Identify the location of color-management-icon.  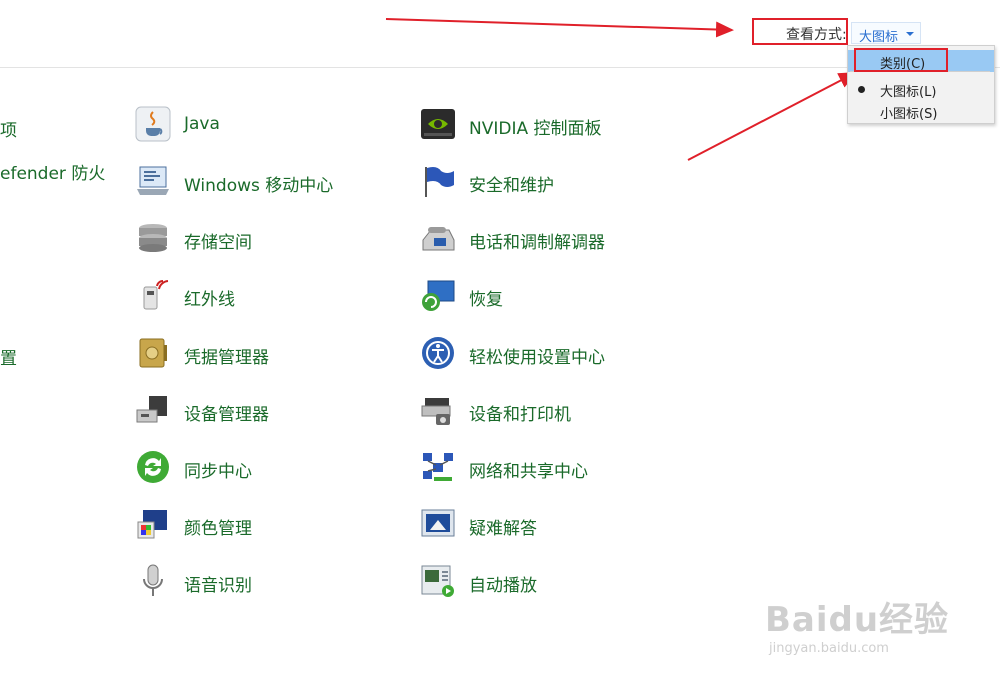
(152, 524).